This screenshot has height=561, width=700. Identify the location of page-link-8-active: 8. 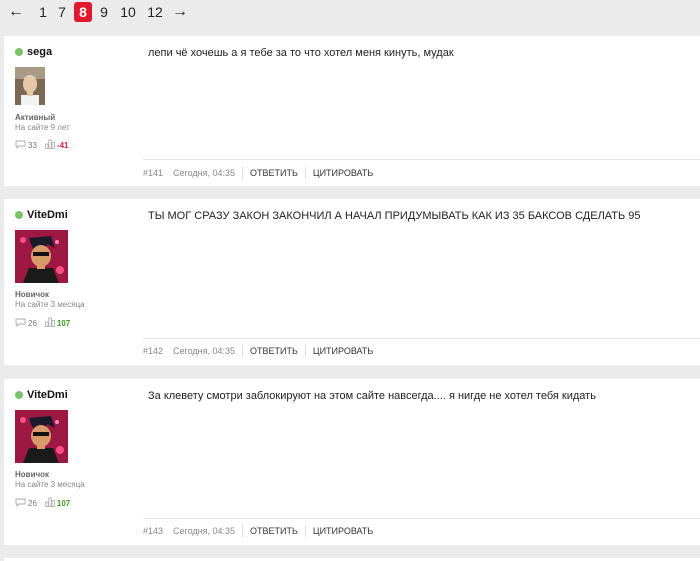
(83, 12).